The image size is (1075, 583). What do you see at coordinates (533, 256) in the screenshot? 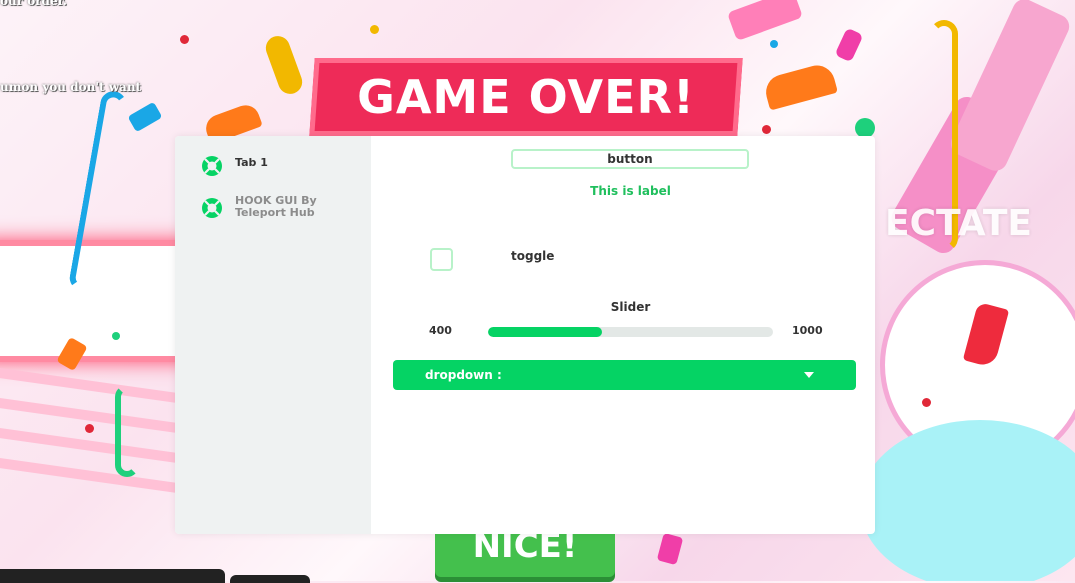
I see `toggle-label: toggle` at bounding box center [533, 256].